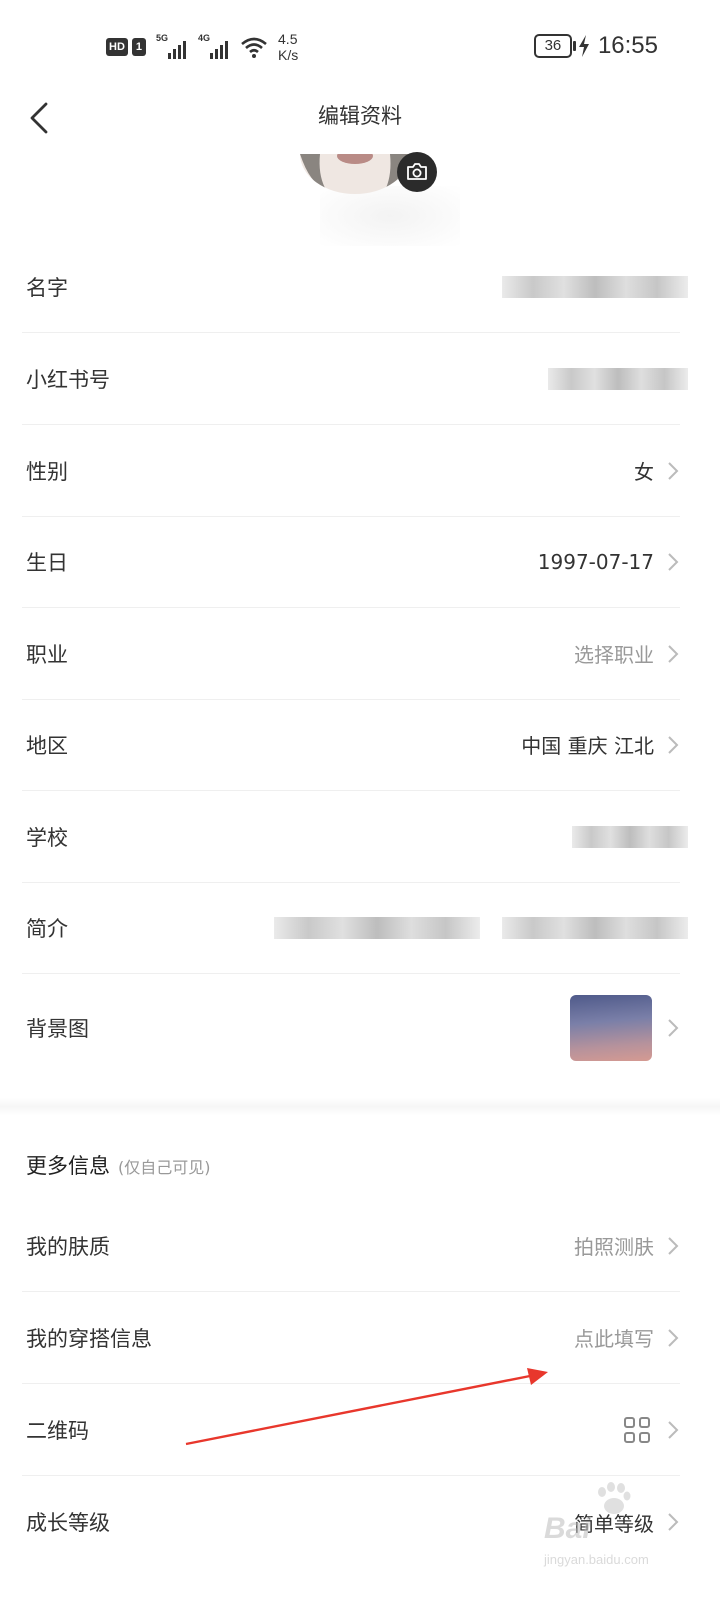  What do you see at coordinates (57, 1029) in the screenshot?
I see `row-label: 背景图` at bounding box center [57, 1029].